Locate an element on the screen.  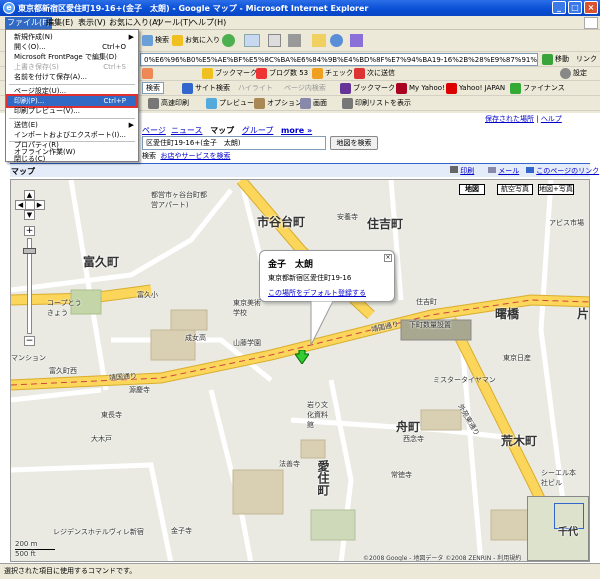
business-search-link: お店やサービスを検索 is located at coordinates (195, 156).